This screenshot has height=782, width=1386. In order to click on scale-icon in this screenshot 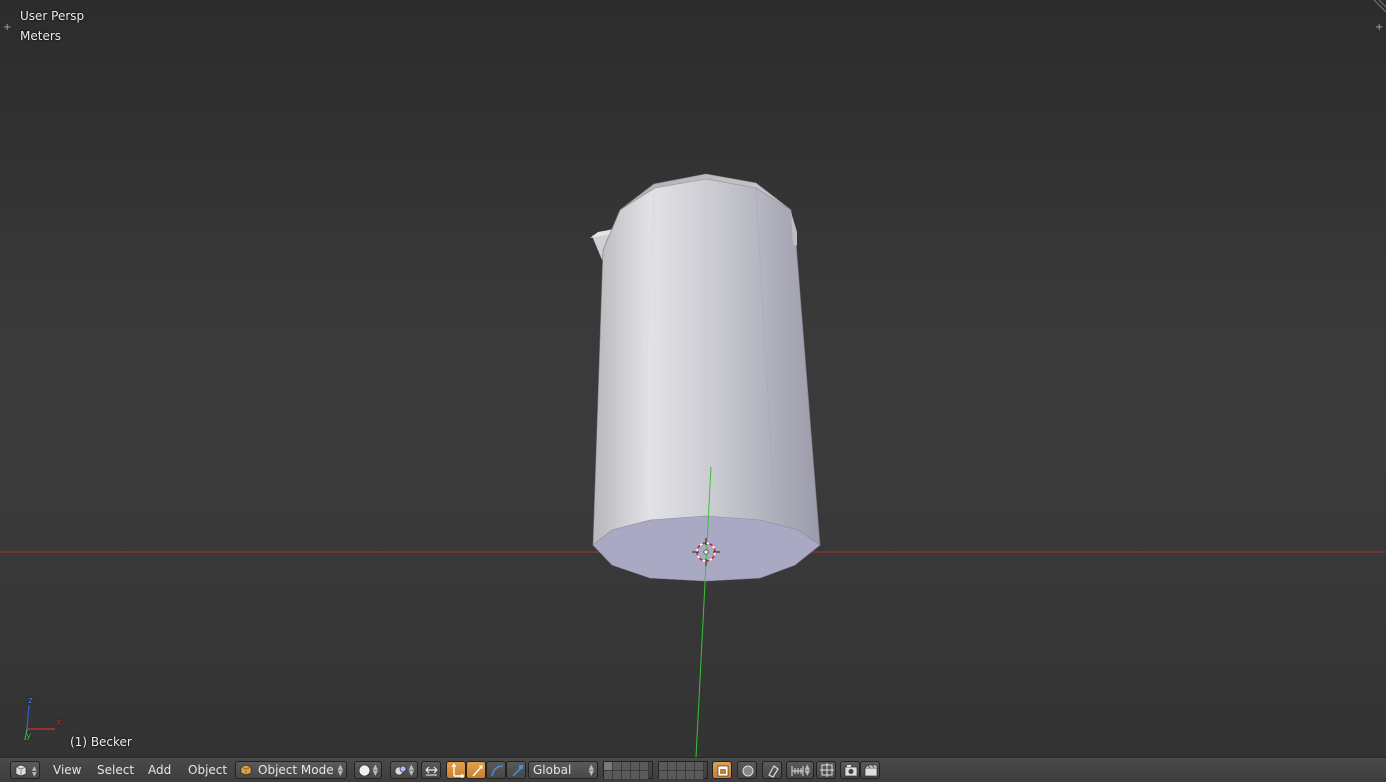, I will do `click(517, 771)`.